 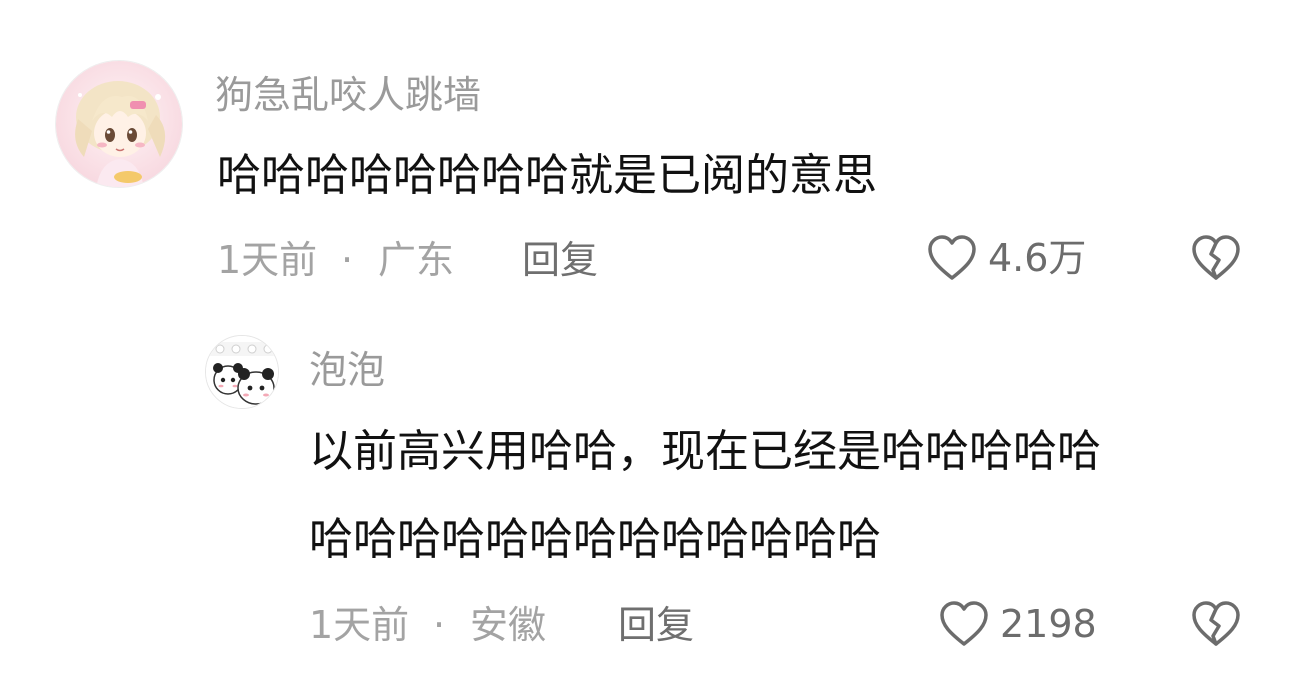 I want to click on comment-text-line: 哈哈哈哈哈哈哈哈哈哈哈哈哈, so click(x=595, y=539).